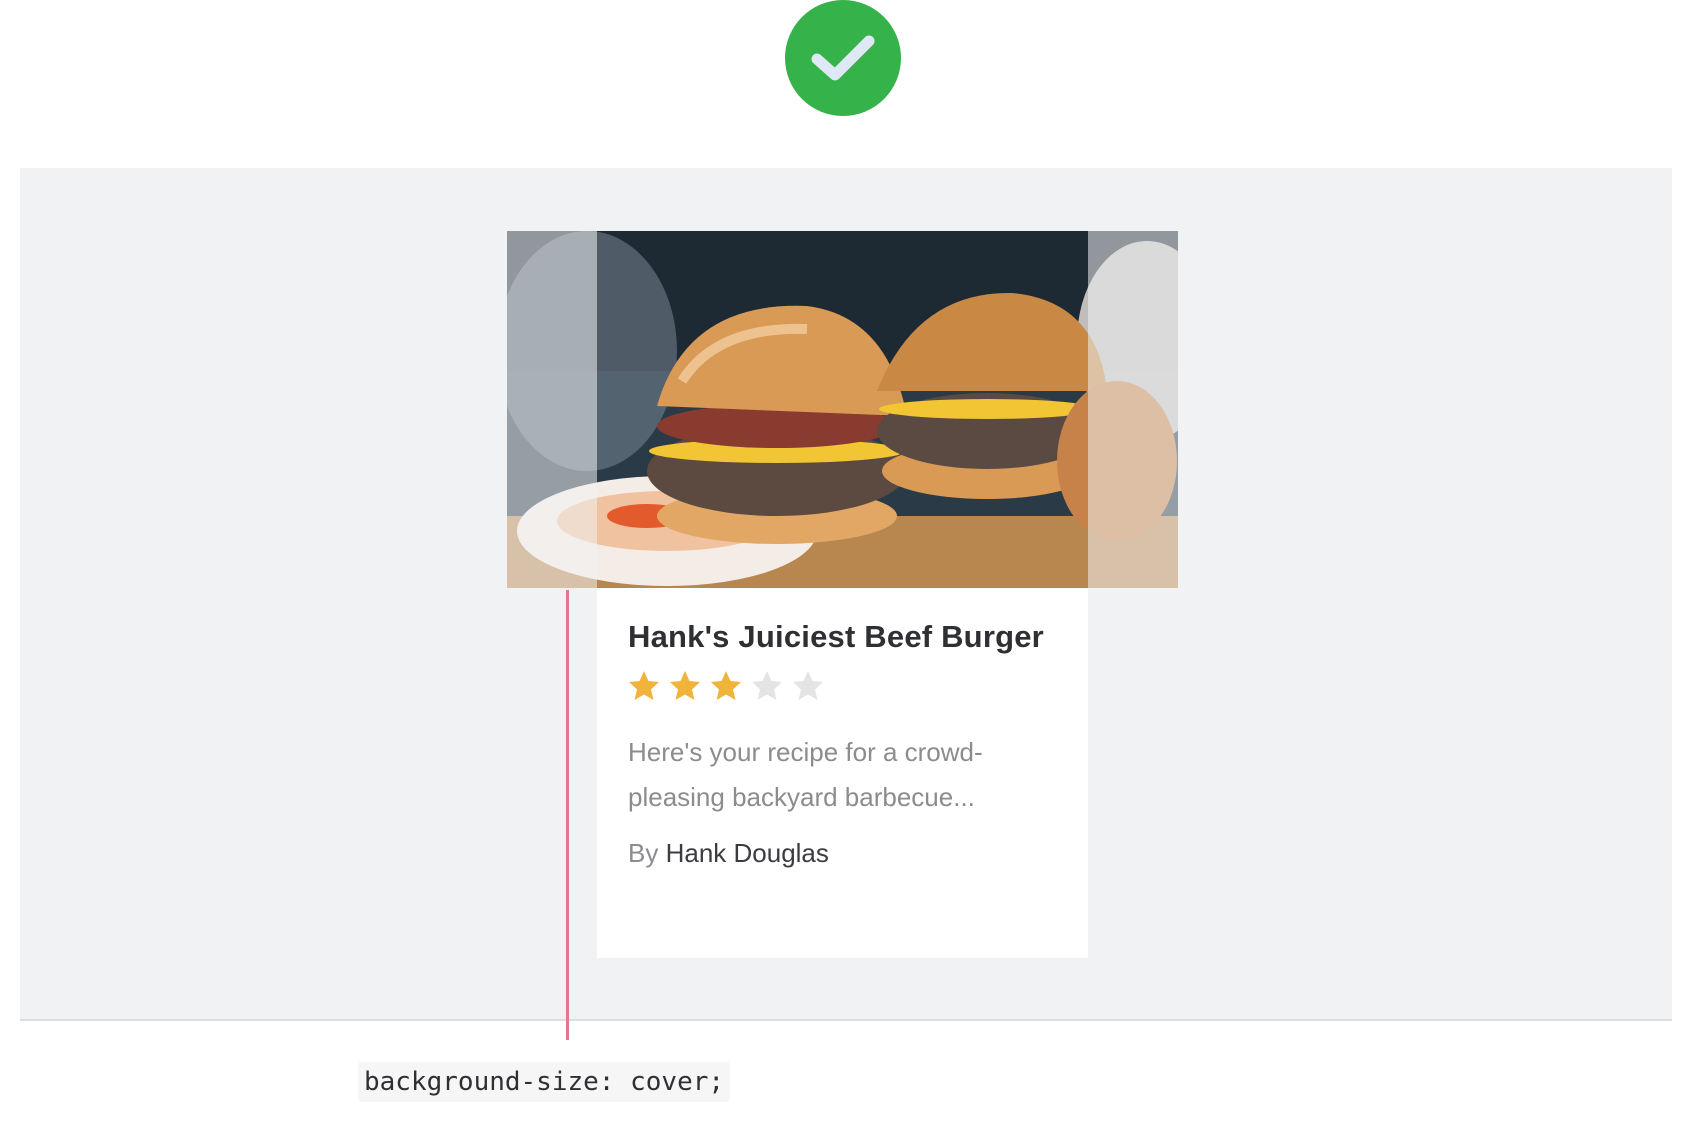 The height and width of the screenshot is (1139, 1687). I want to click on annotation-marker-line, so click(567, 815).